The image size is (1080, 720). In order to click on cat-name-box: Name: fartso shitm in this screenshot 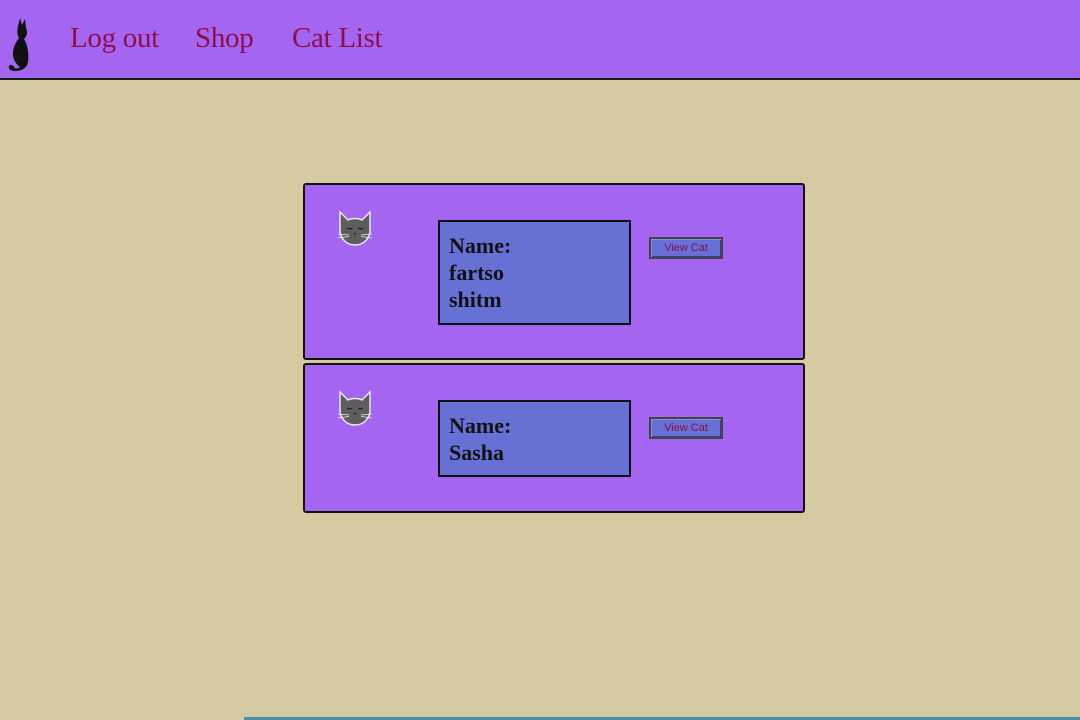, I will do `click(534, 272)`.